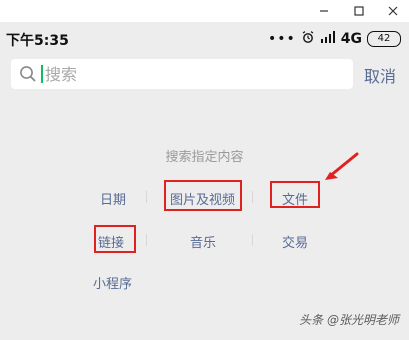 The image size is (409, 340). Describe the element at coordinates (204, 11) in the screenshot. I see `window-title-bar` at that location.